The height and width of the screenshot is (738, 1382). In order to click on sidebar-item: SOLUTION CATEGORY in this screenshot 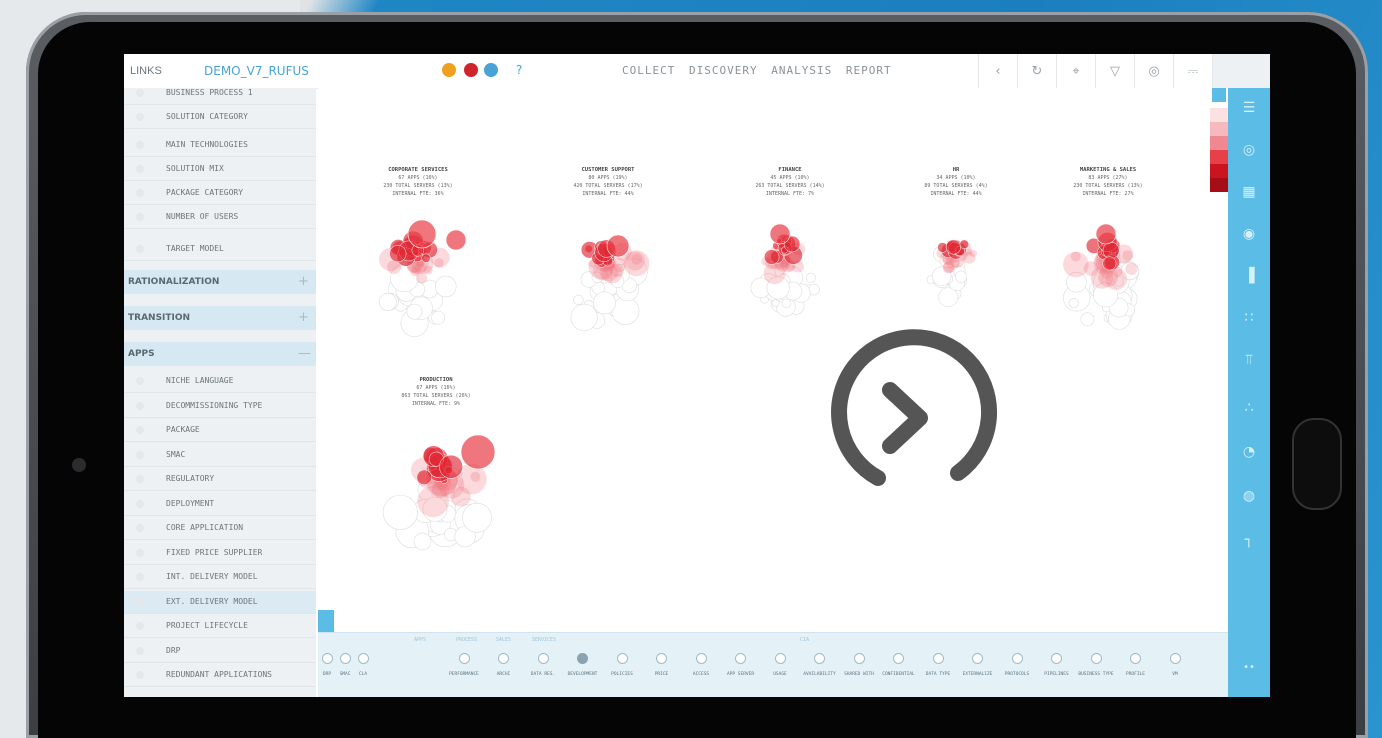, I will do `click(220, 117)`.